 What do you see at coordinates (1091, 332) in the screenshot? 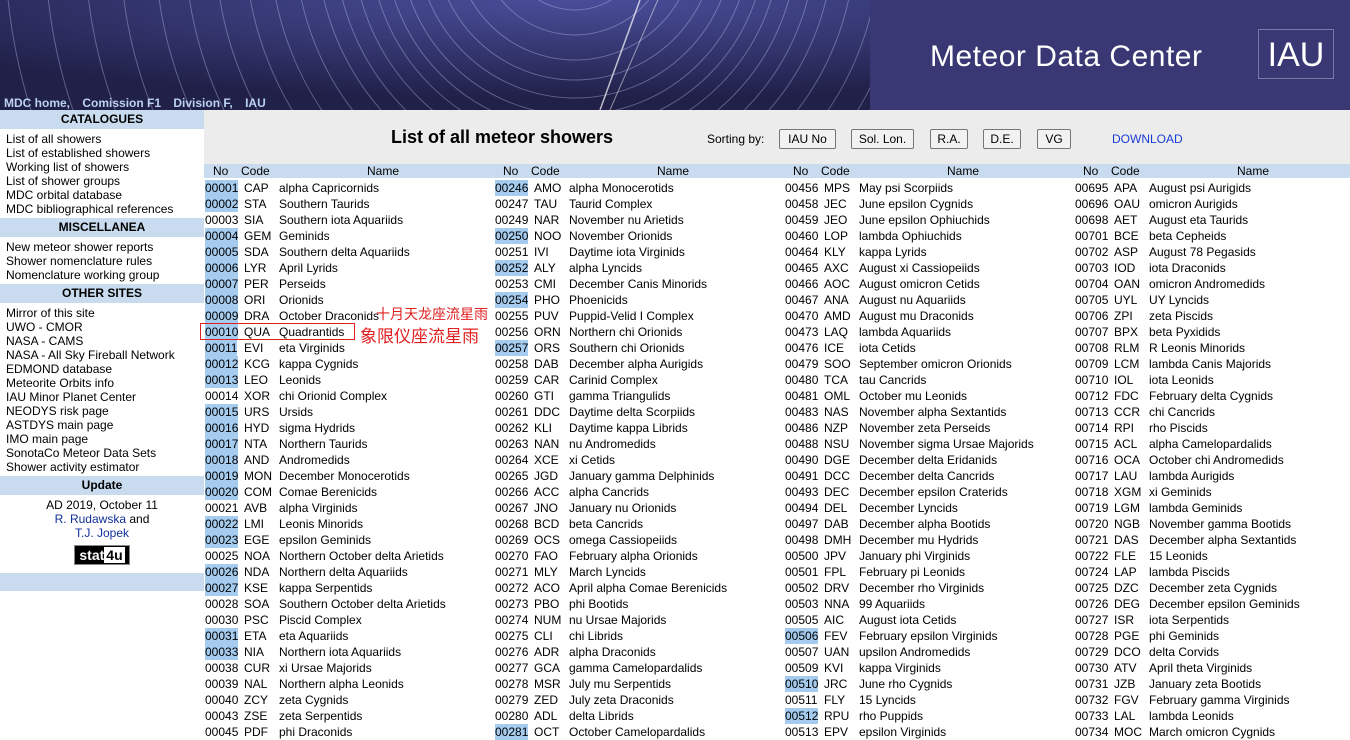
I see `shower-number: 00707` at bounding box center [1091, 332].